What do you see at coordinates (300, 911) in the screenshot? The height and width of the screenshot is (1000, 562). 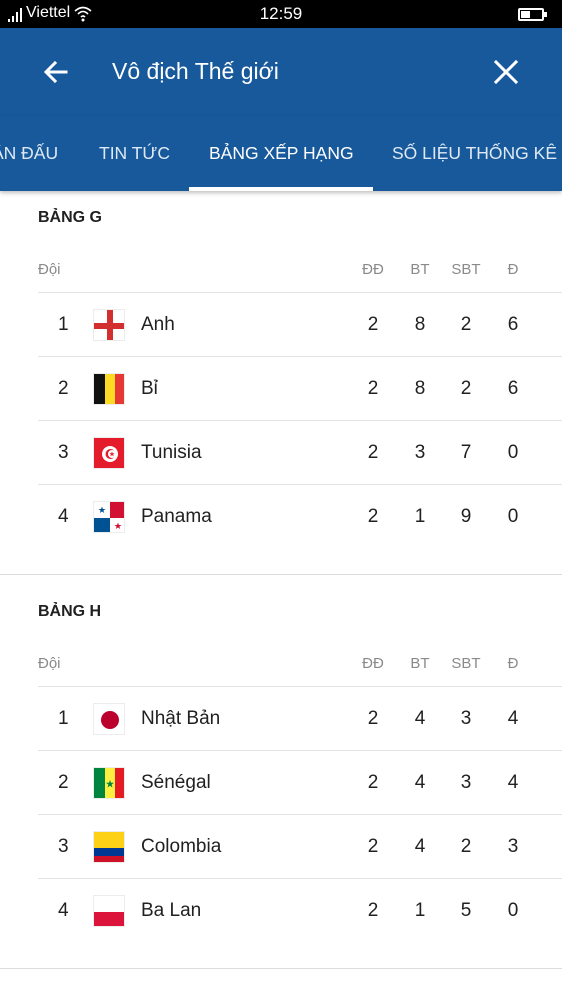 I see `table-row: 4 Ba Lan 2 1 5 0` at bounding box center [300, 911].